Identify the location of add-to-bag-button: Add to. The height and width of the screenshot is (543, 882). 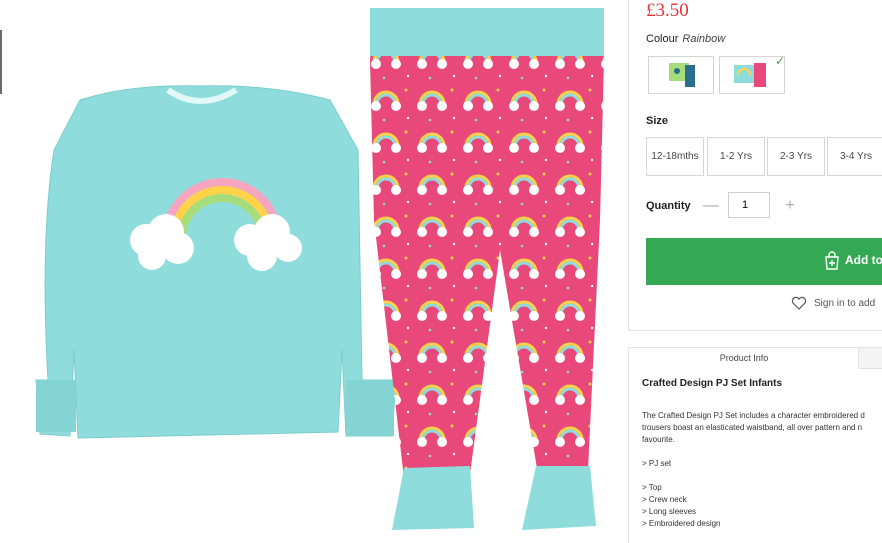
(764, 261).